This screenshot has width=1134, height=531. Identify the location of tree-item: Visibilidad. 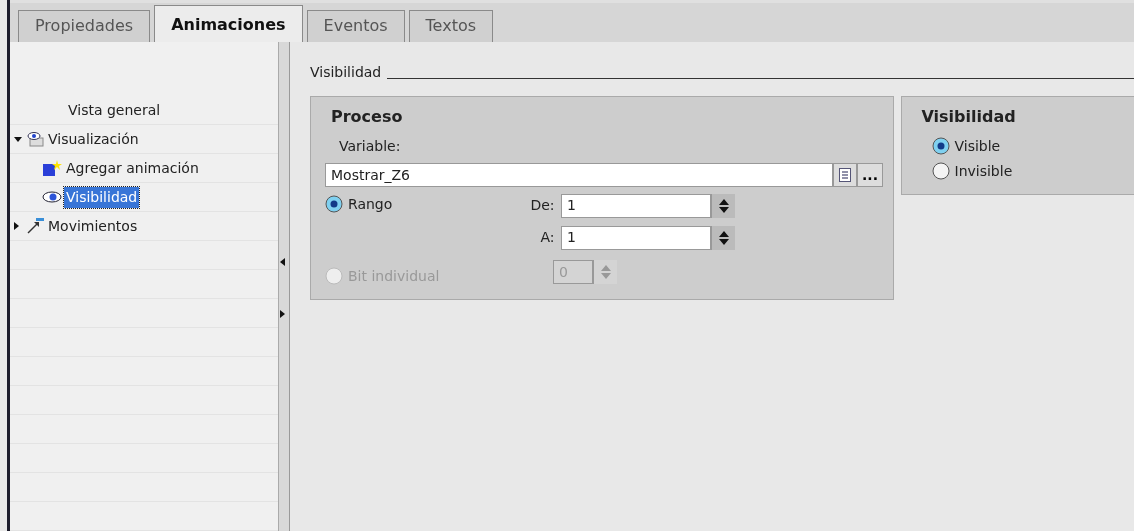
(102, 197).